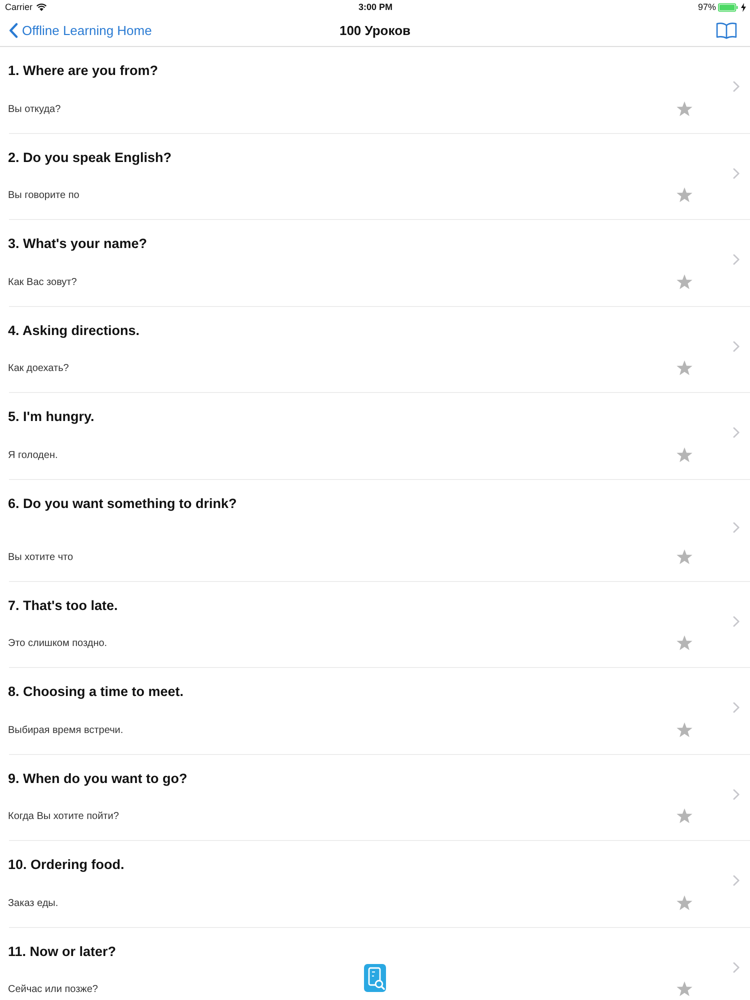  Describe the element at coordinates (74, 330) in the screenshot. I see `lesson-title: 4. Asking directions.` at that location.